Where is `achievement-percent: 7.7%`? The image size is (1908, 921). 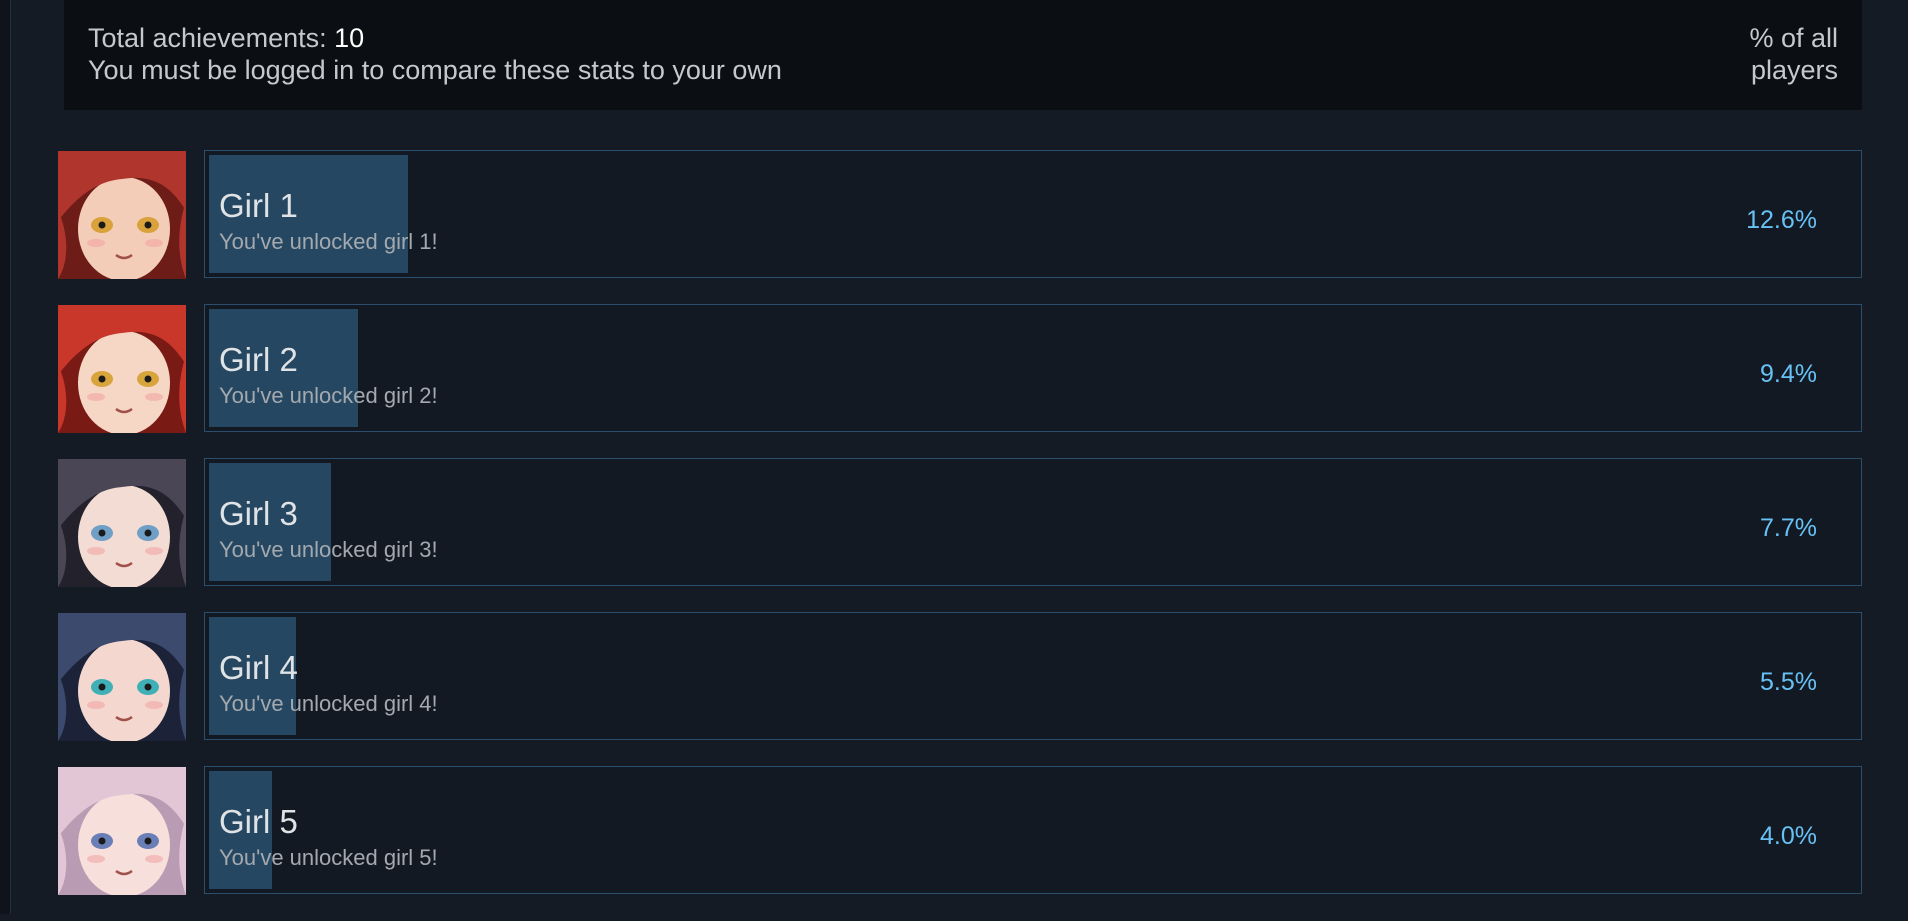
achievement-percent: 7.7% is located at coordinates (1788, 528).